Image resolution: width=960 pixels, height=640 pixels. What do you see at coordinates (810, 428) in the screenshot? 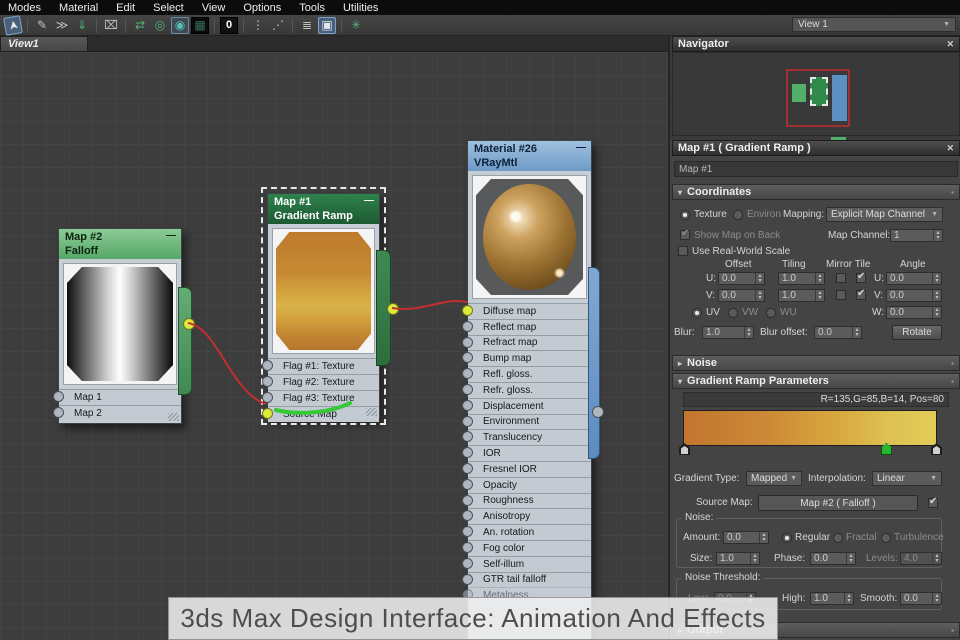
I see `gradient-ramp` at bounding box center [810, 428].